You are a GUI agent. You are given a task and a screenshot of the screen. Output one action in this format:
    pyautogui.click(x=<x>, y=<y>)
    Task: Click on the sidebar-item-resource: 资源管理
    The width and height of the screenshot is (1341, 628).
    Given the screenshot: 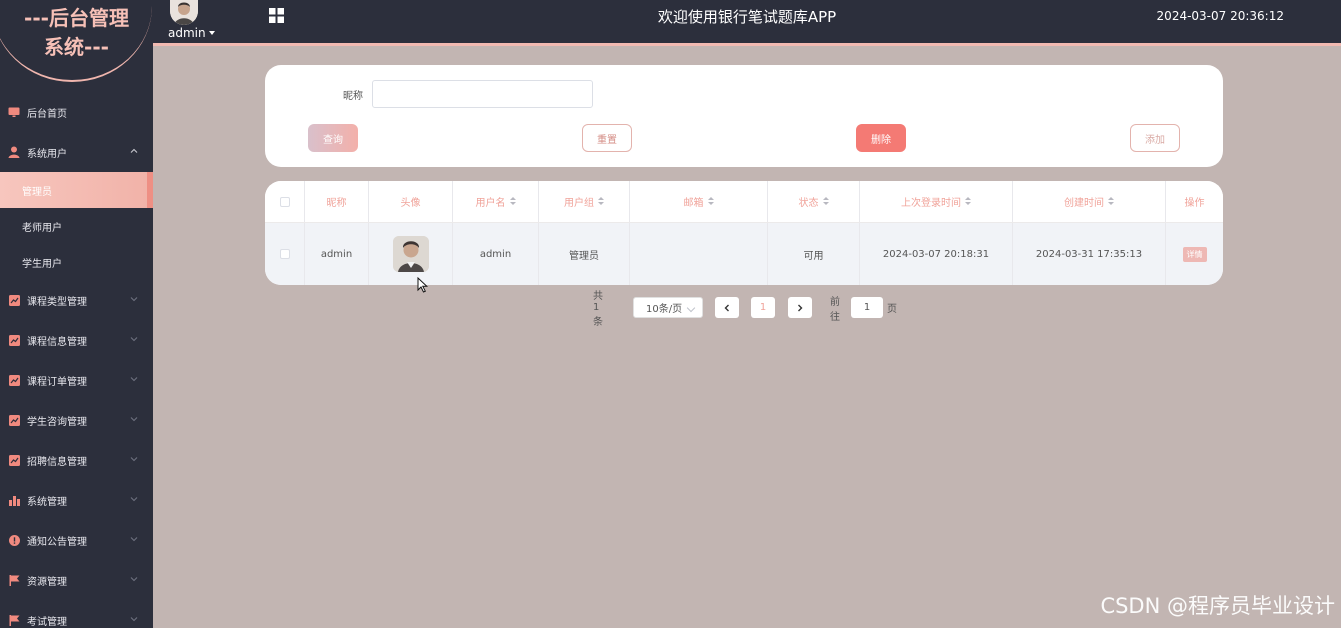 What is the action you would take?
    pyautogui.click(x=76, y=580)
    